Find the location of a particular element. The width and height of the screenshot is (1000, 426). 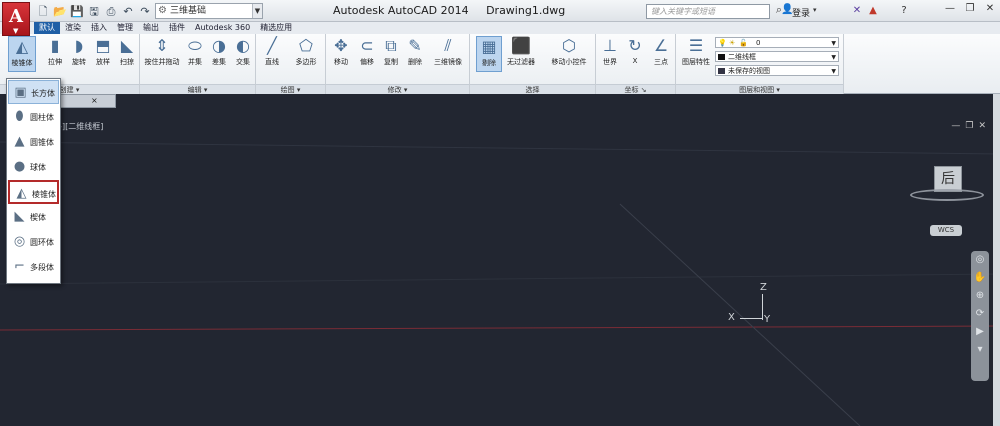

culling-button: ▦ 剔除 is located at coordinates (489, 54).